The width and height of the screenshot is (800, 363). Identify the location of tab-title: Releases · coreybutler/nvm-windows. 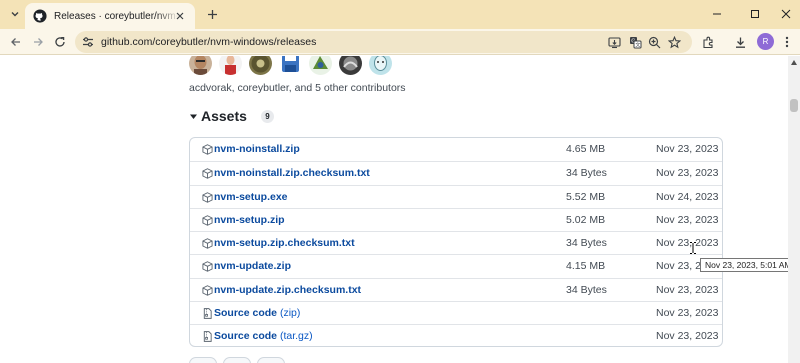
(116, 16).